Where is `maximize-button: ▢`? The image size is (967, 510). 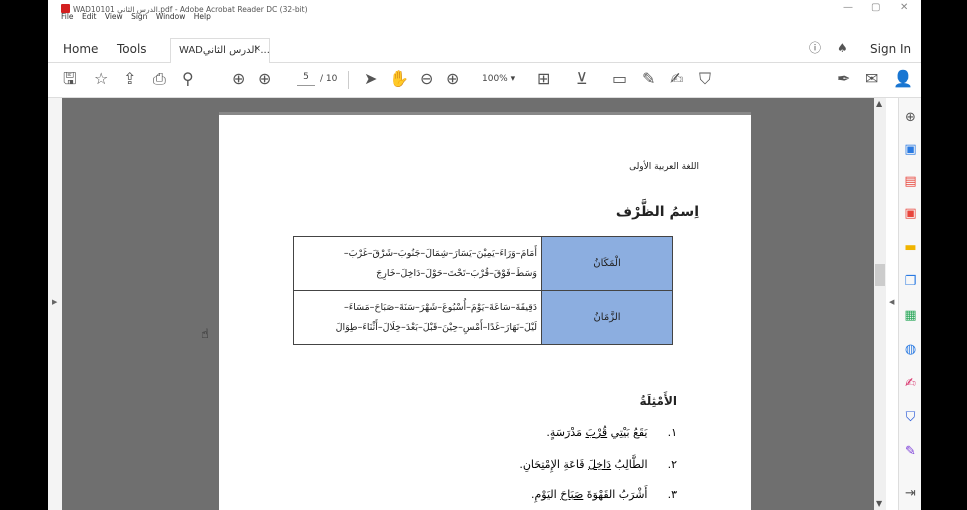 maximize-button: ▢ is located at coordinates (875, 7).